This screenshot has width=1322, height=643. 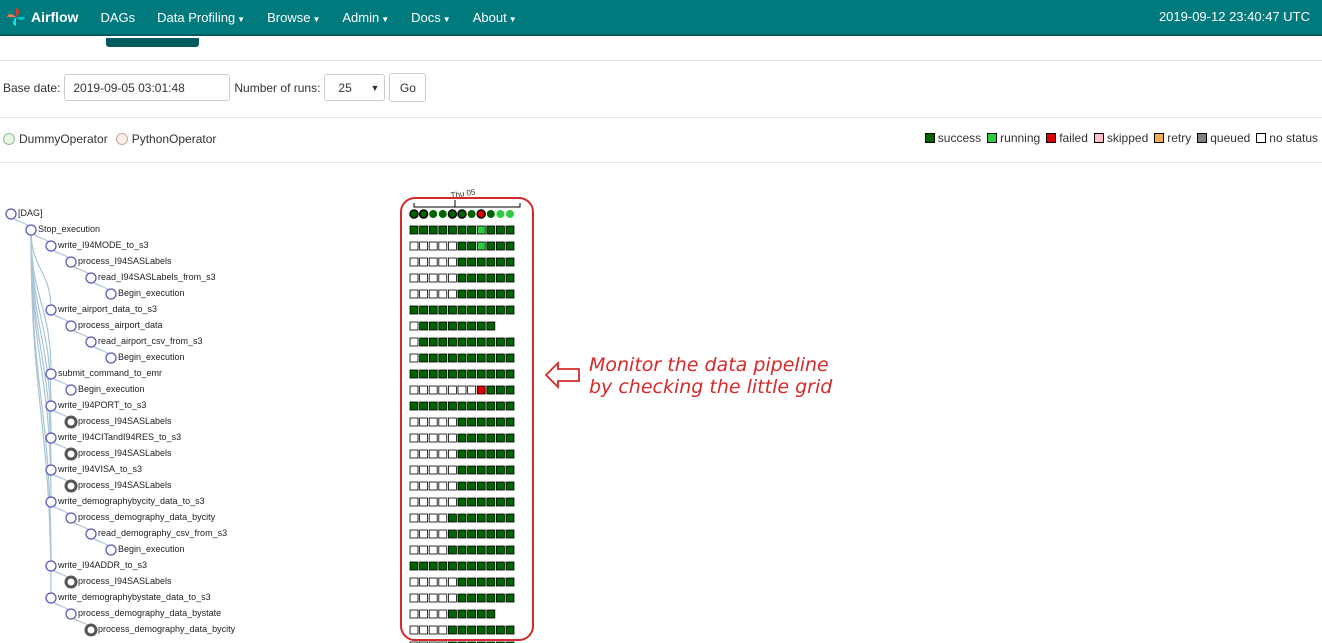 I want to click on task-label: write_I94PORT_to_s3, so click(x=102, y=405).